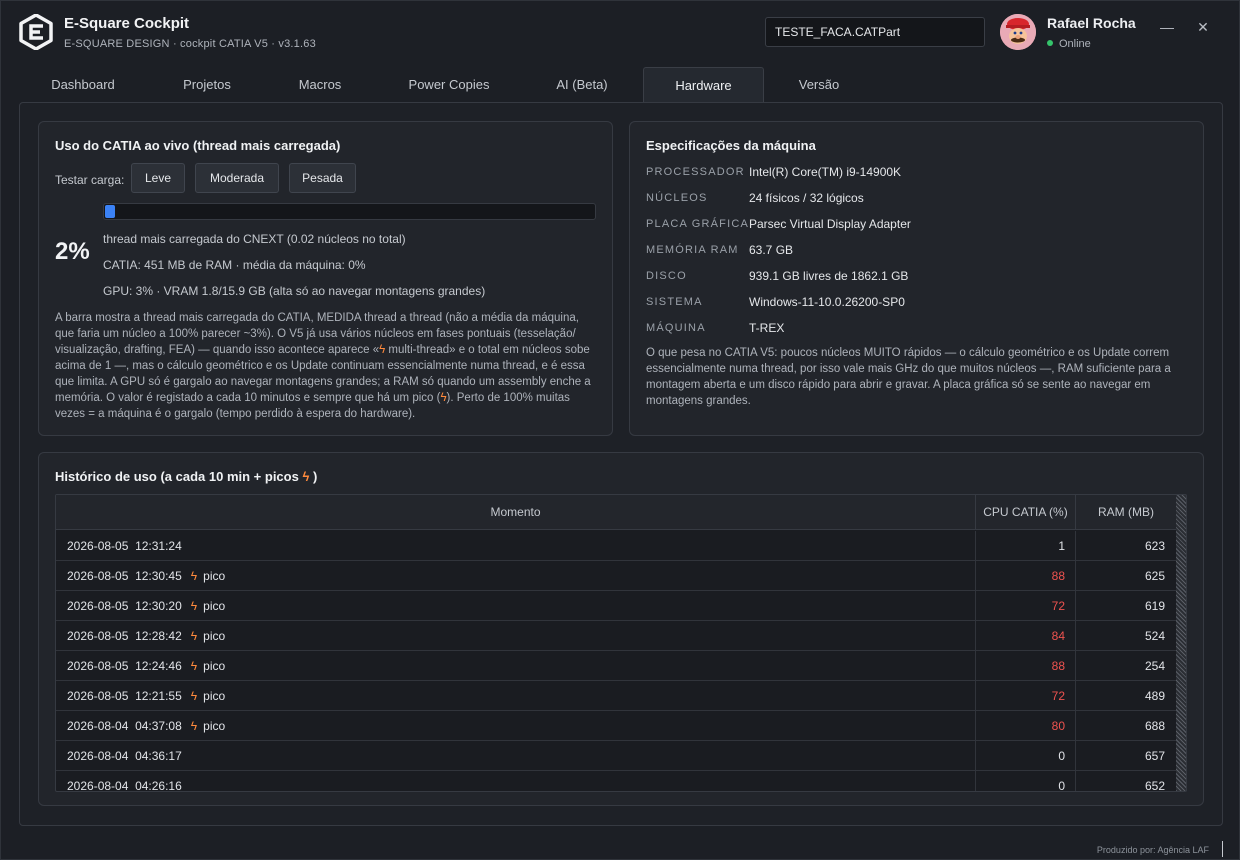 The width and height of the screenshot is (1240, 860). I want to click on spec-key-disk: DISCO, so click(666, 276).